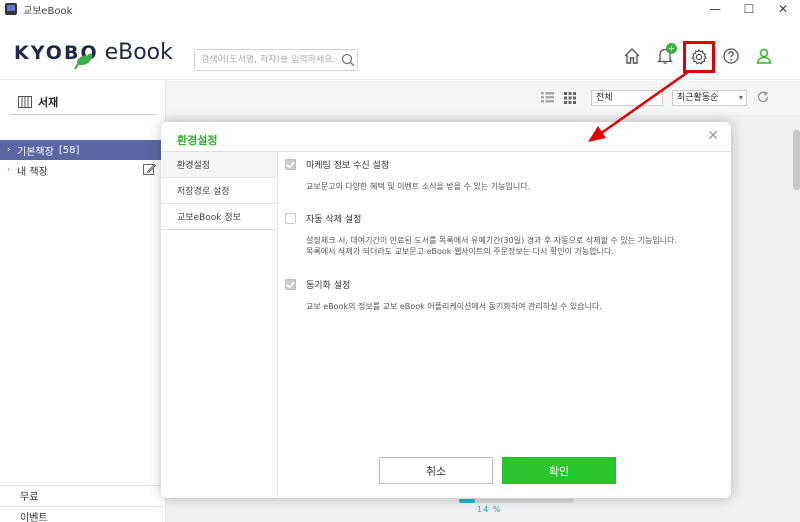 This screenshot has height=522, width=800. I want to click on option-label: 자동 삭제 설정, so click(334, 220).